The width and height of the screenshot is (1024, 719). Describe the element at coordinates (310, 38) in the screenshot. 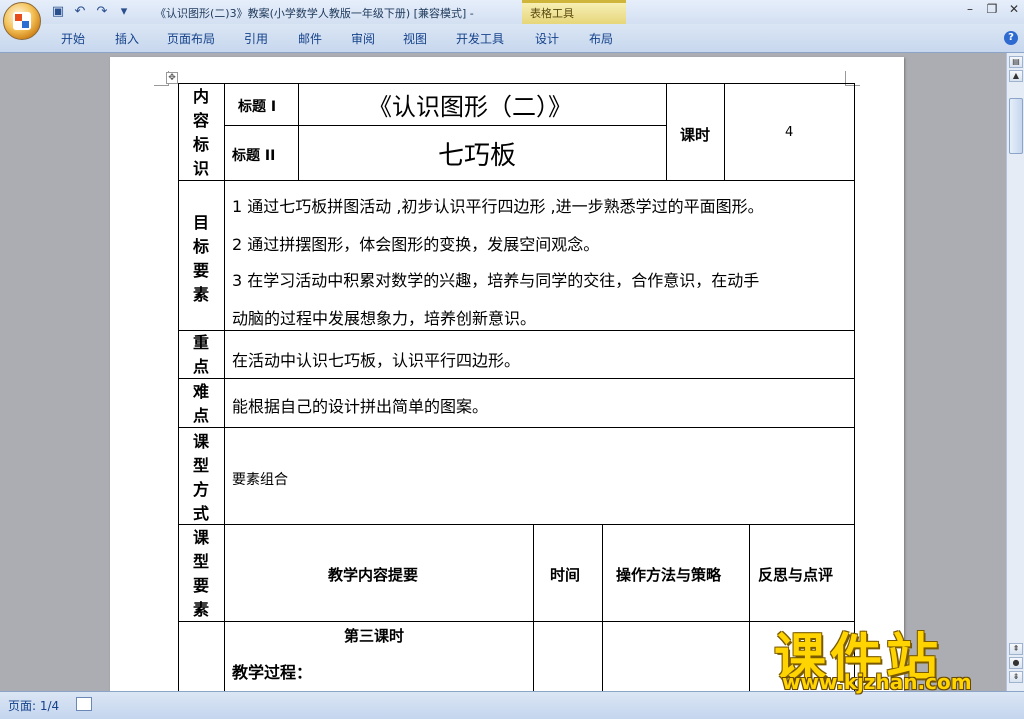

I see `tab-mailings: 邮件` at that location.